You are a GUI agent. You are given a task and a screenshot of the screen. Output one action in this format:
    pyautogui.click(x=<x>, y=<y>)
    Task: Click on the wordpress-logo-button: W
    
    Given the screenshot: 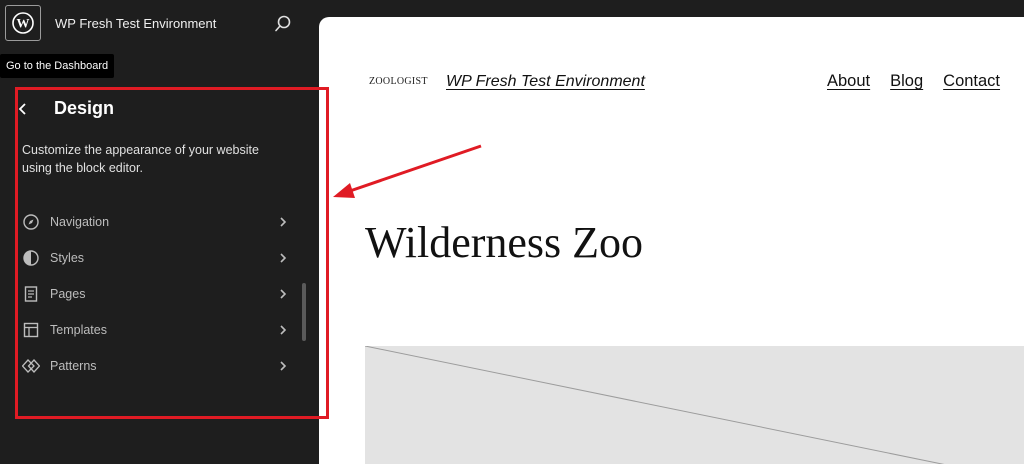 What is the action you would take?
    pyautogui.click(x=23, y=23)
    